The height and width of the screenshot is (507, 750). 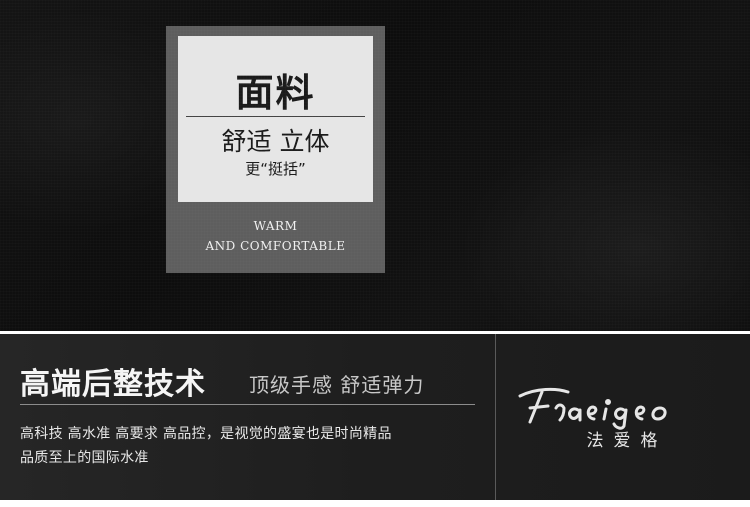 I want to click on banner-headline: 高端后整技术, so click(x=113, y=384).